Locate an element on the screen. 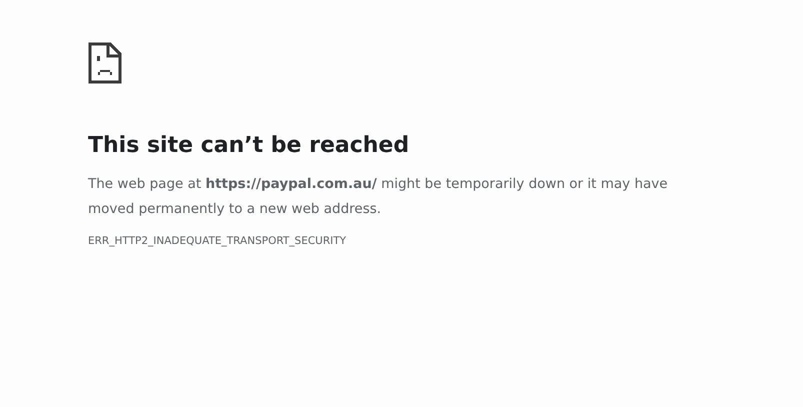  error-message: The web page at https://paypal.com.au/ might be temporarily down or it may have moved permanently to a new web address. is located at coordinates (378, 196).